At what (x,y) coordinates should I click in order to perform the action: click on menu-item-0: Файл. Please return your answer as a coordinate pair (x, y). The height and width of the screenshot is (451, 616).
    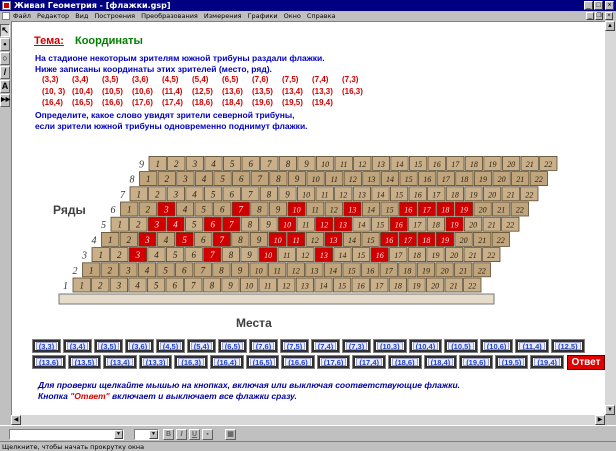
    Looking at the image, I should click on (22, 16).